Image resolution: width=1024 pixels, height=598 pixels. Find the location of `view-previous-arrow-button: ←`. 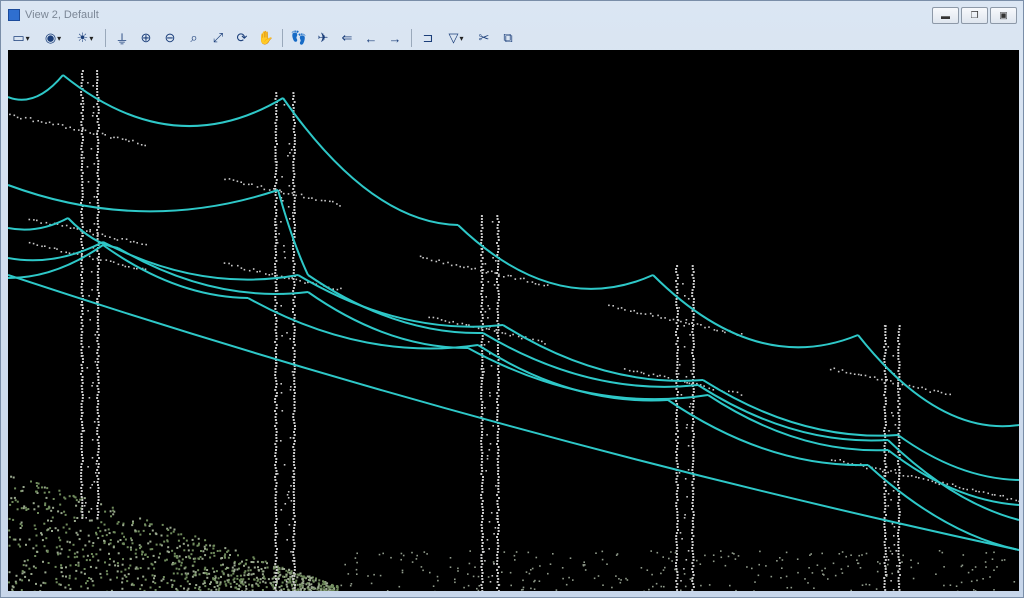

view-previous-arrow-button: ← is located at coordinates (371, 38).